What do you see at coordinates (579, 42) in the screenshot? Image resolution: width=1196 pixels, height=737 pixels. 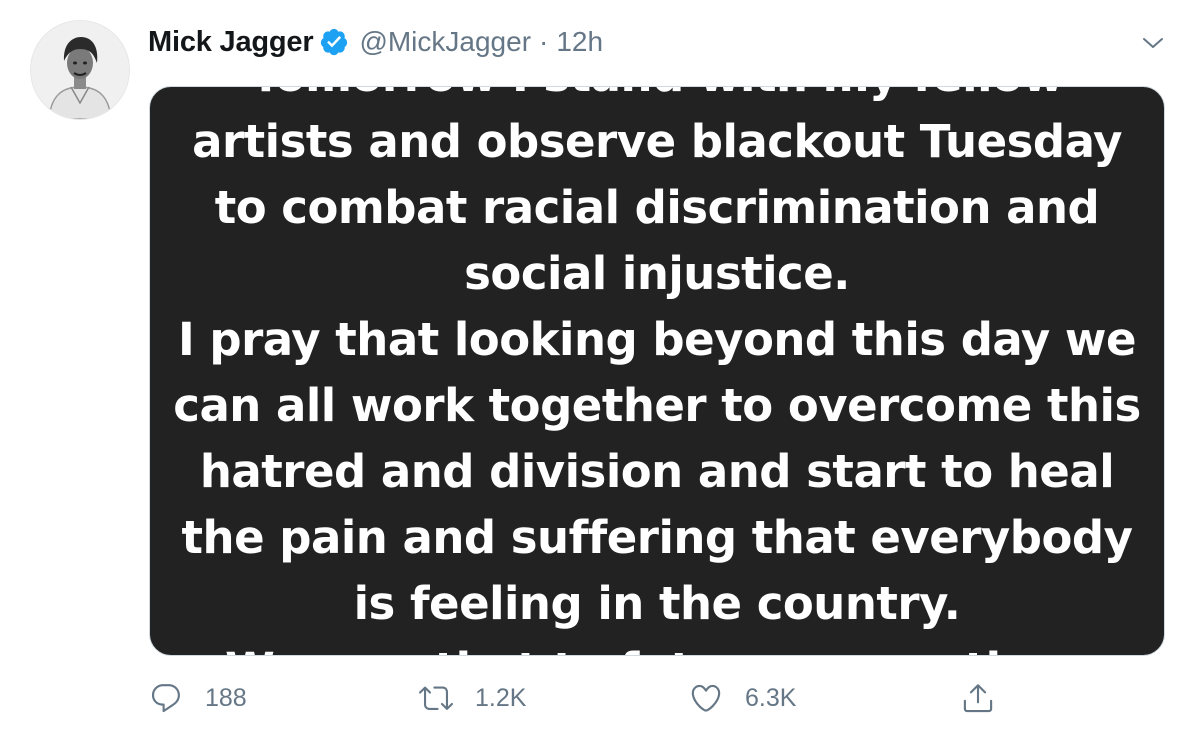 I see `timestamp: 12h` at bounding box center [579, 42].